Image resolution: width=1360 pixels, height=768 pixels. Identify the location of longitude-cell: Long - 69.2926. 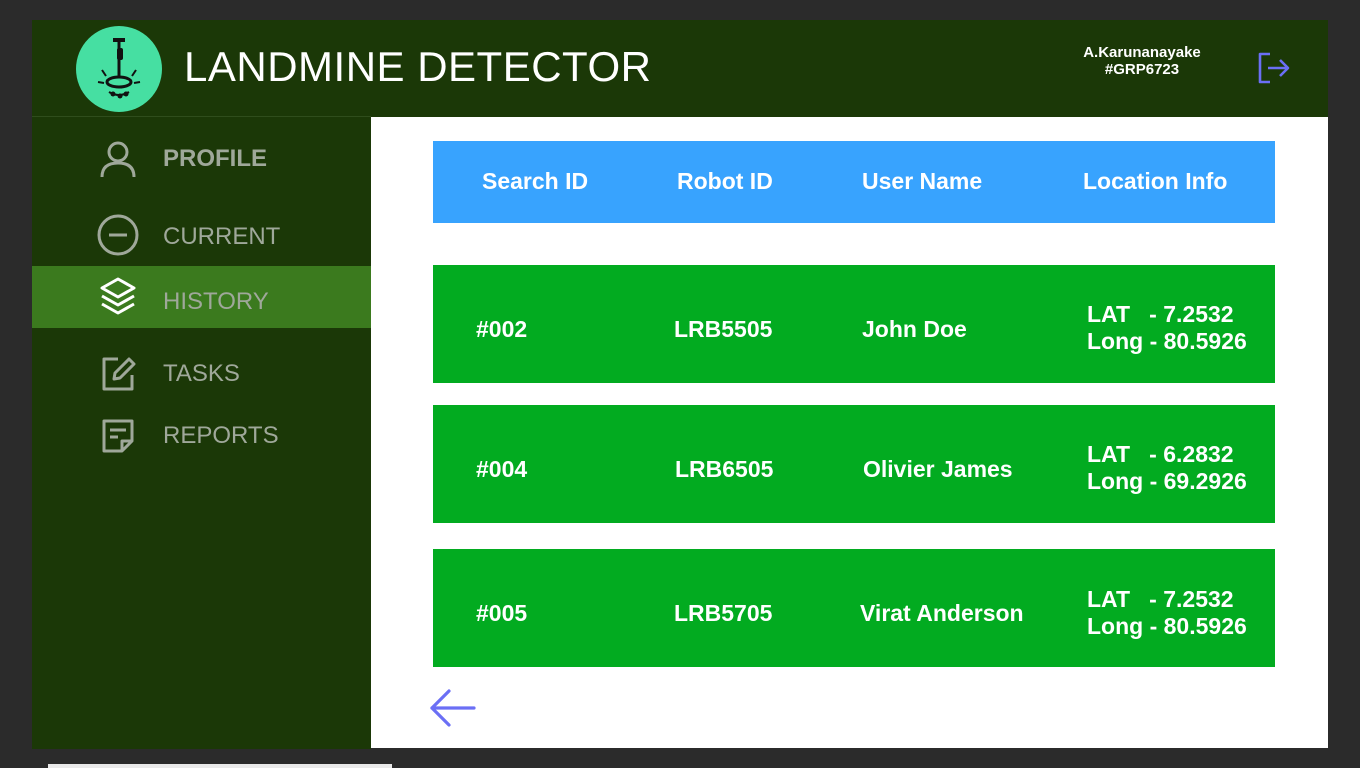
(1167, 481).